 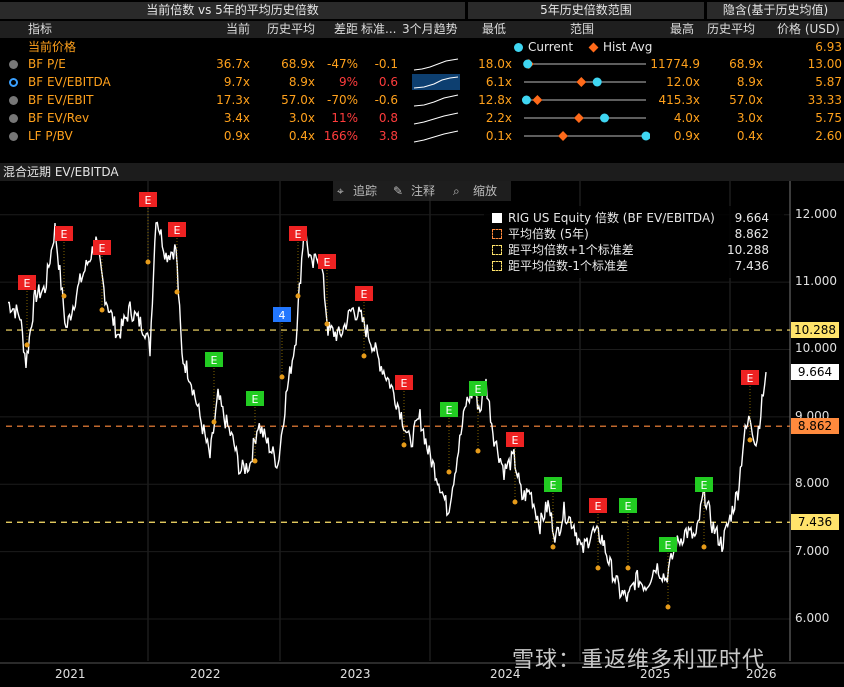 What do you see at coordinates (816, 213) in the screenshot?
I see `y-tick-label: 12.000` at bounding box center [816, 213].